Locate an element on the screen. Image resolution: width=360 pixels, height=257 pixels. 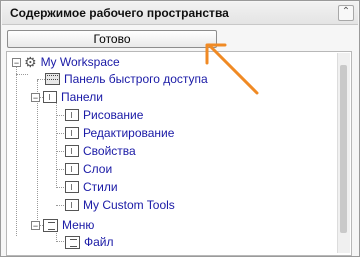
tree-node-label: Панель быстрого доступа is located at coordinates (136, 79).